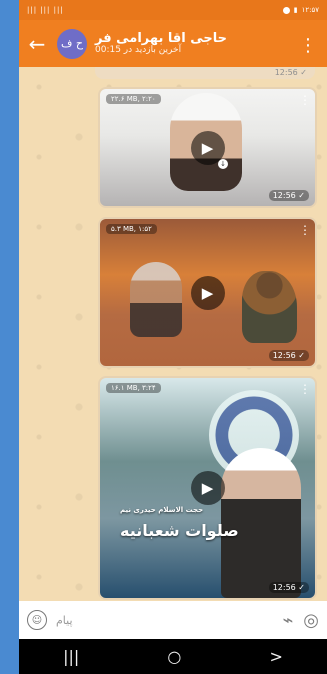  What do you see at coordinates (179, 530) in the screenshot?
I see `video-caption-main: صلوات شعبانیه` at bounding box center [179, 530].